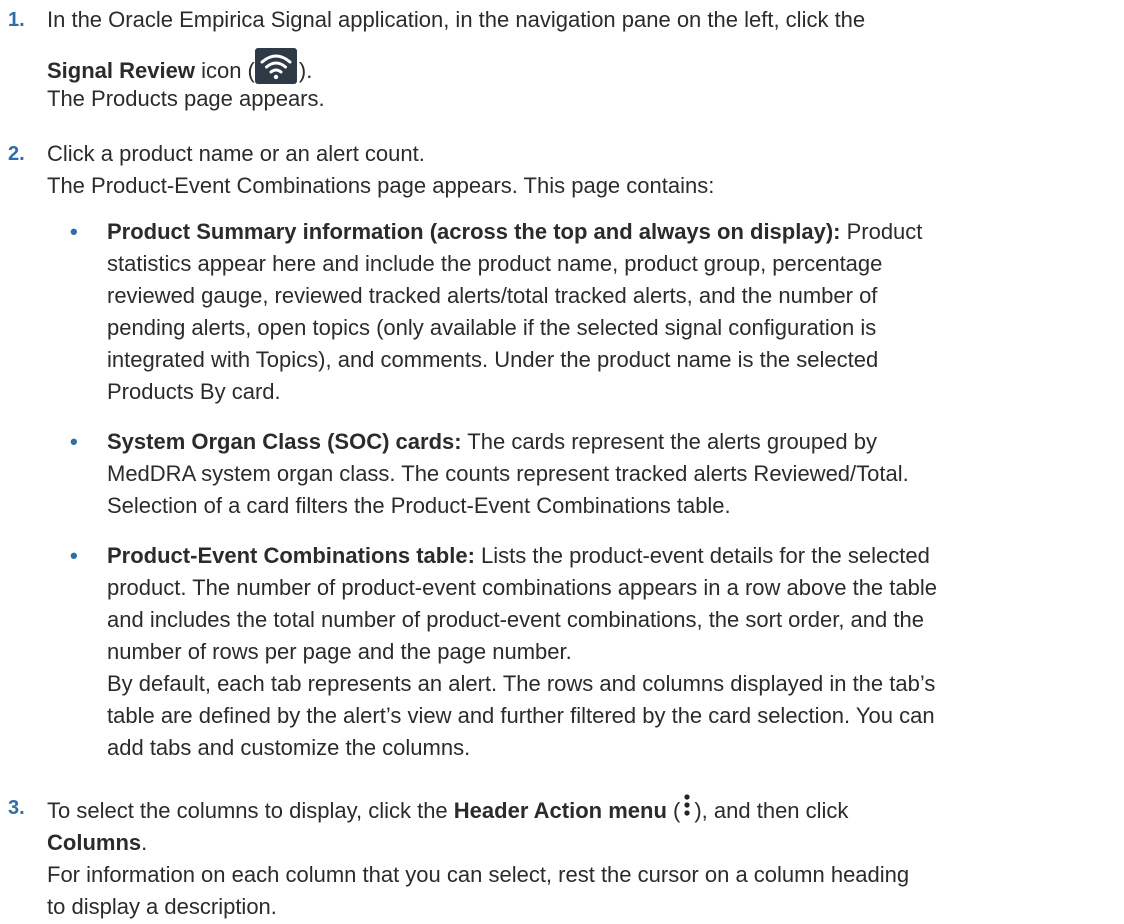  Describe the element at coordinates (771, 810) in the screenshot. I see `inline-text: ), and then click` at that location.